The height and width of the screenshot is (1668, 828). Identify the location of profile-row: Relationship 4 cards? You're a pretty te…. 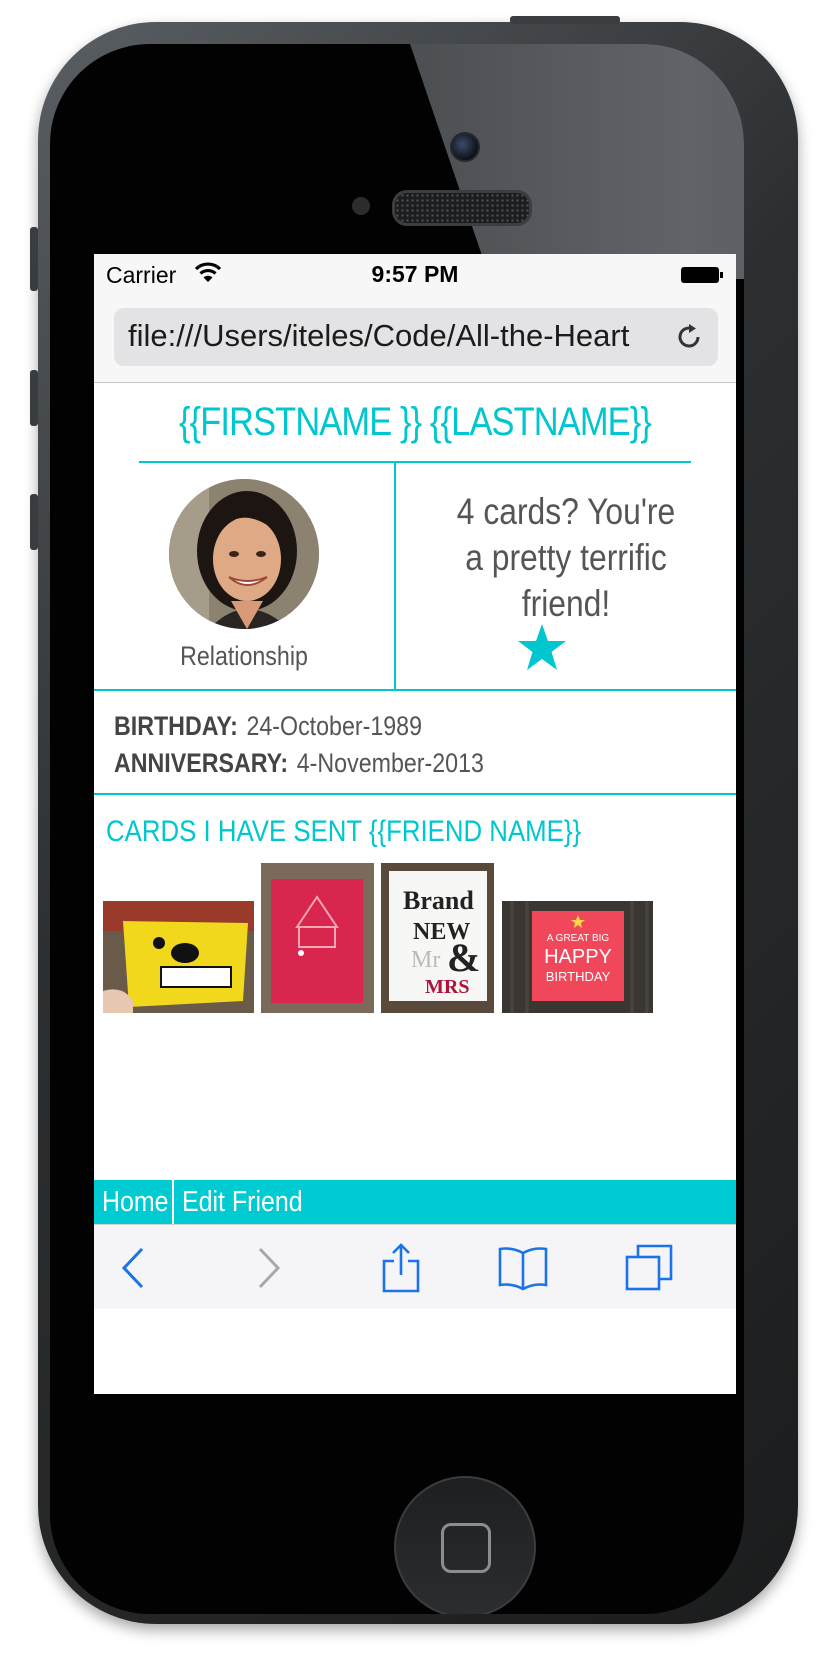
(415, 577).